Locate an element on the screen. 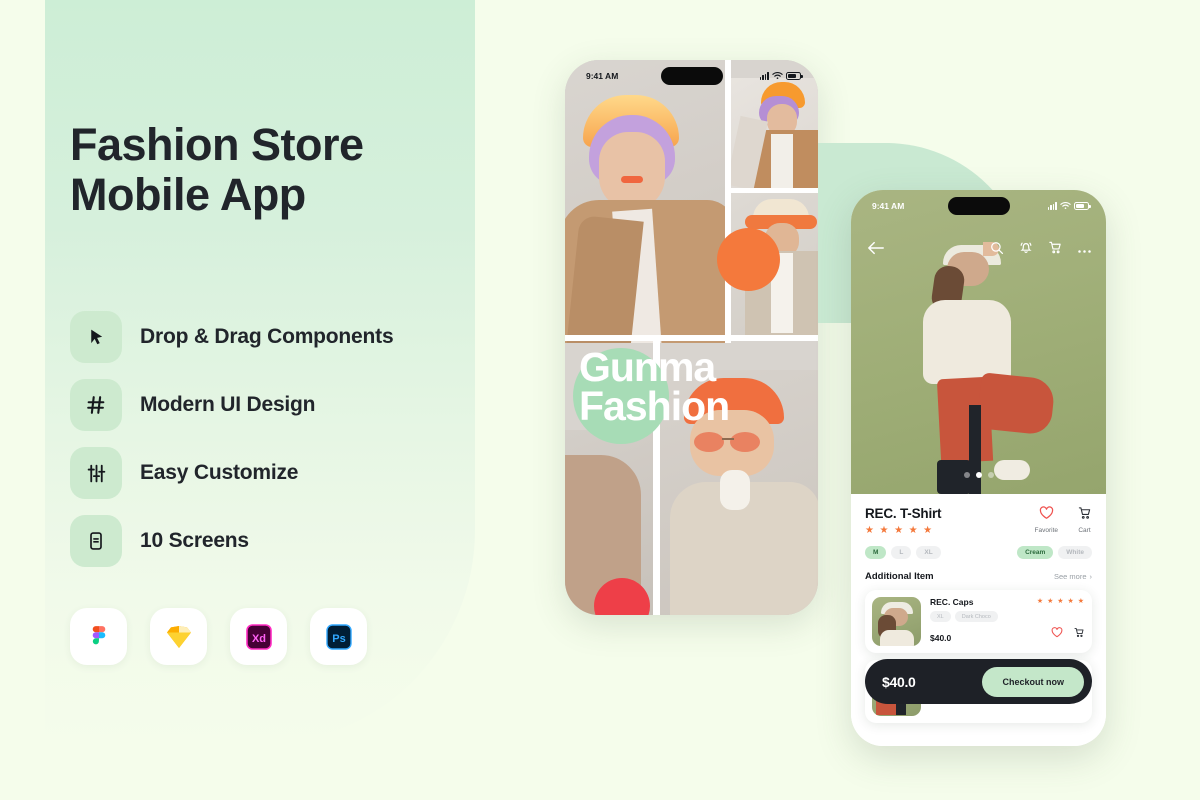 This screenshot has height=800, width=1200. product-hero-image is located at coordinates (978, 342).